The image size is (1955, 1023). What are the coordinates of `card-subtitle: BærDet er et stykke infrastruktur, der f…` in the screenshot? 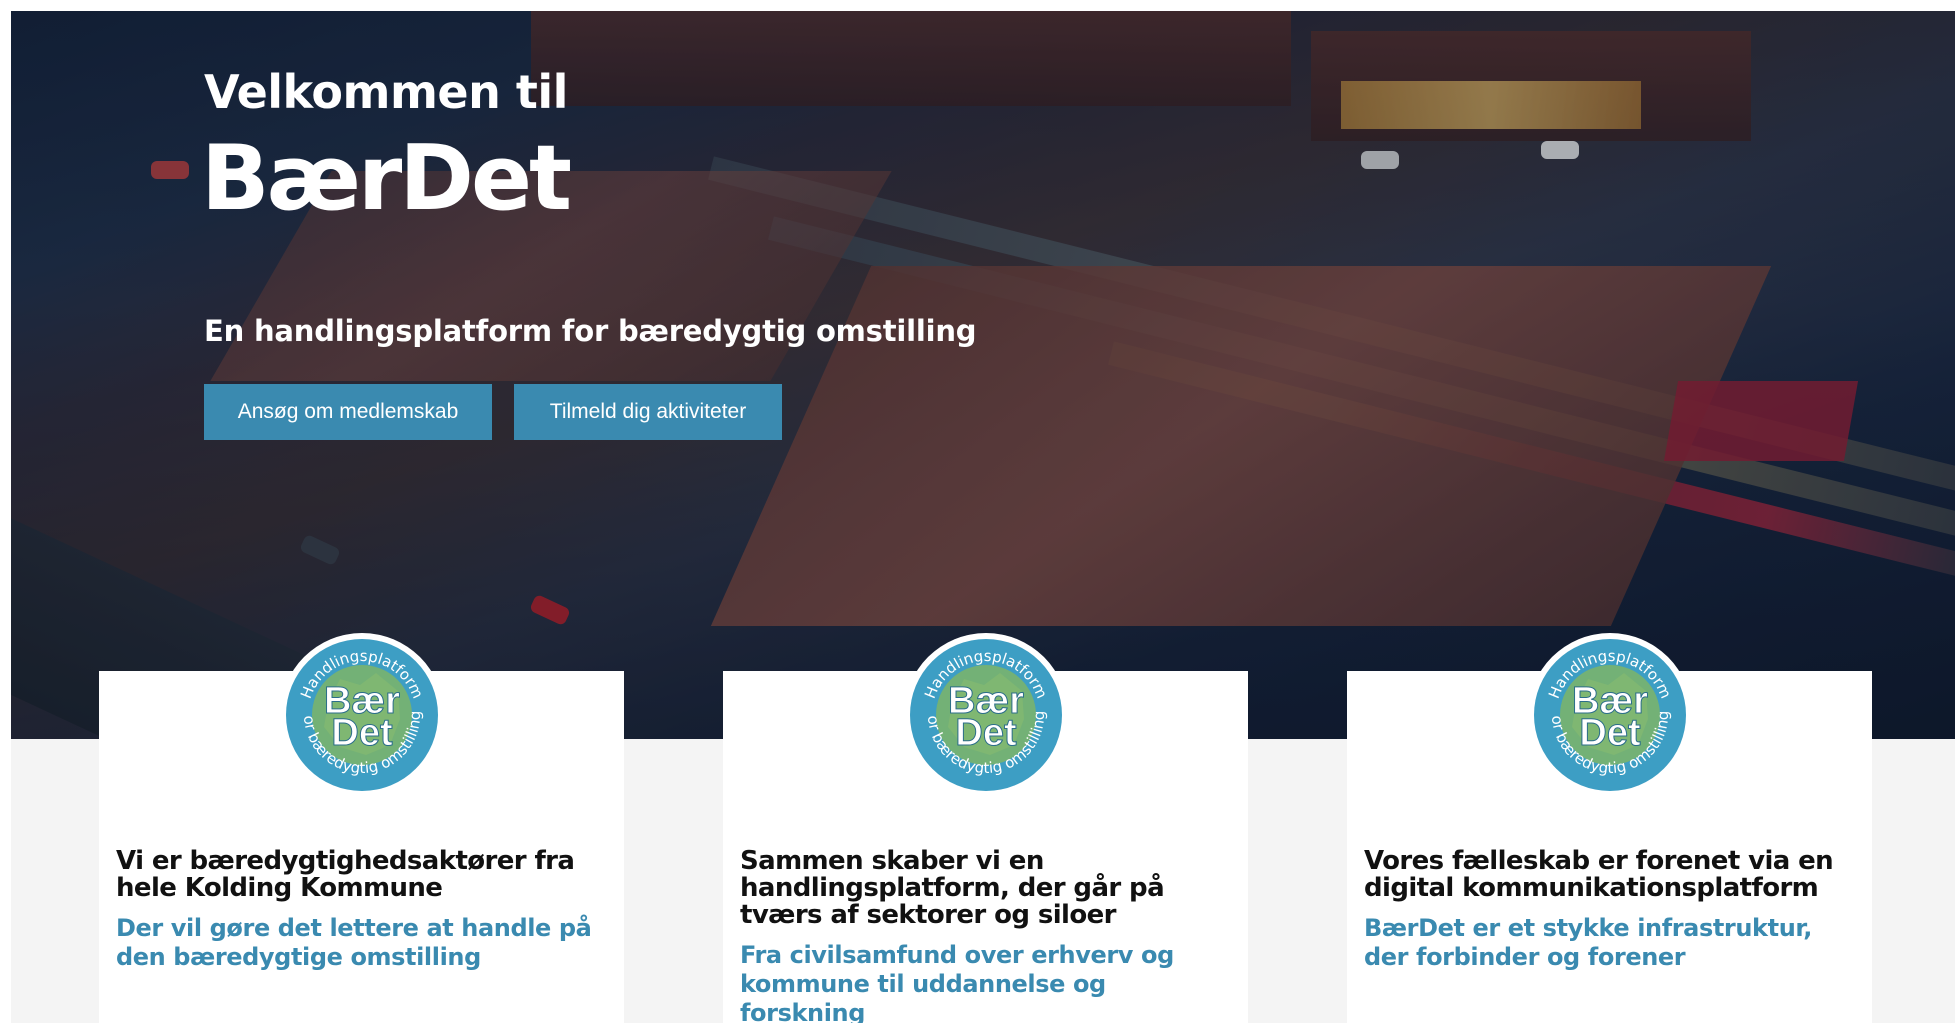 It's located at (1588, 942).